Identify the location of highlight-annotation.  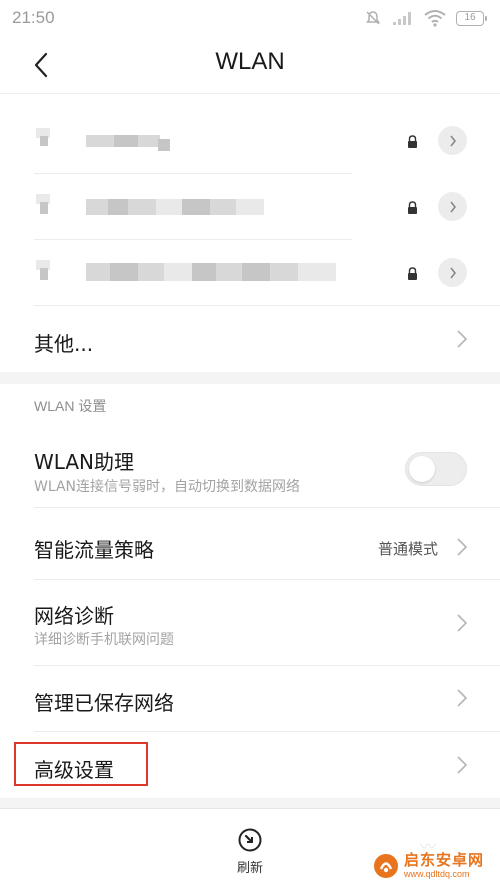
(81, 764).